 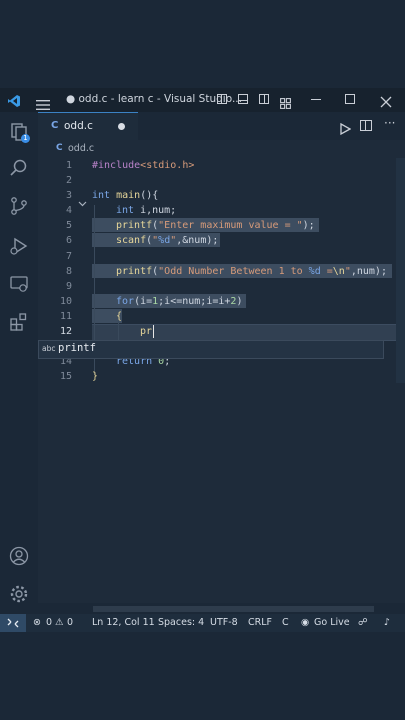 What do you see at coordinates (19, 594) in the screenshot?
I see `settings-gear-icon` at bounding box center [19, 594].